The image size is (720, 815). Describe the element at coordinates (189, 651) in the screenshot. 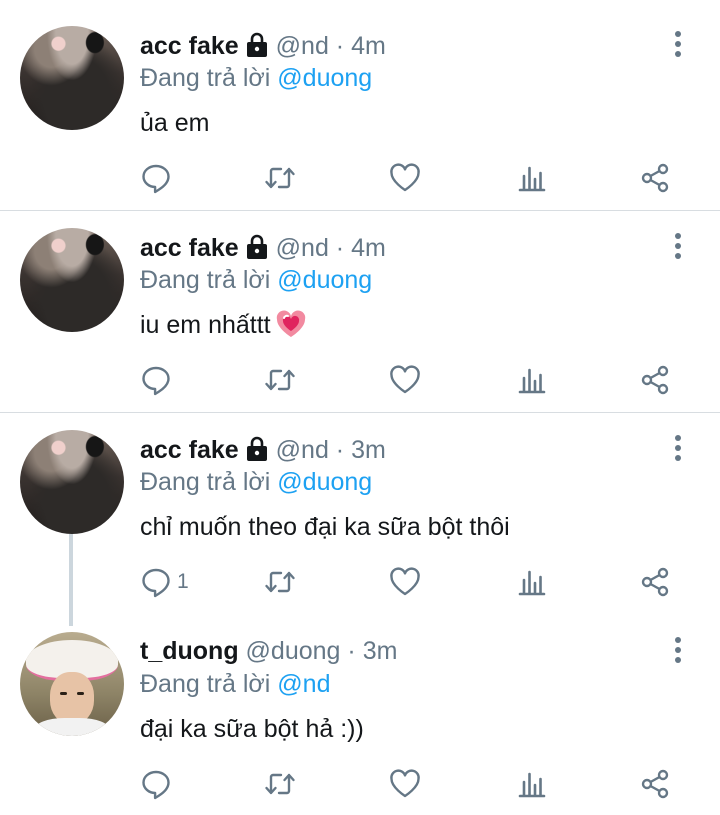

I see `display-name: t_duong` at that location.